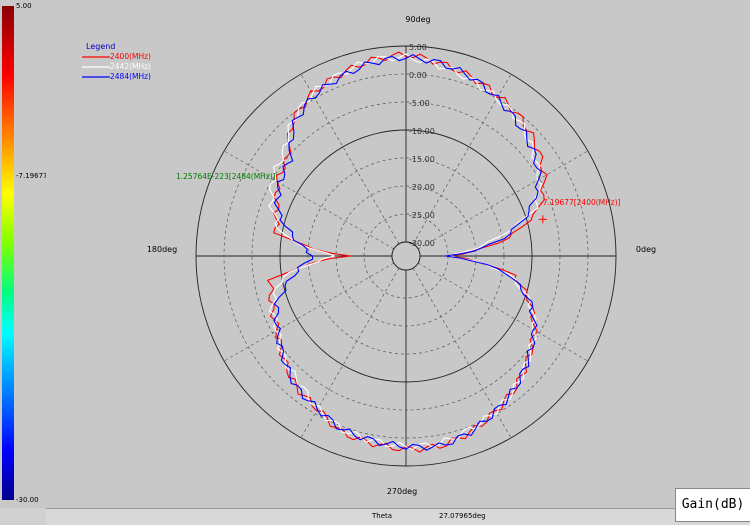 The image size is (750, 525). What do you see at coordinates (130, 66) in the screenshot?
I see `legend-entry-2442: 2442(MHz)` at bounding box center [130, 66].